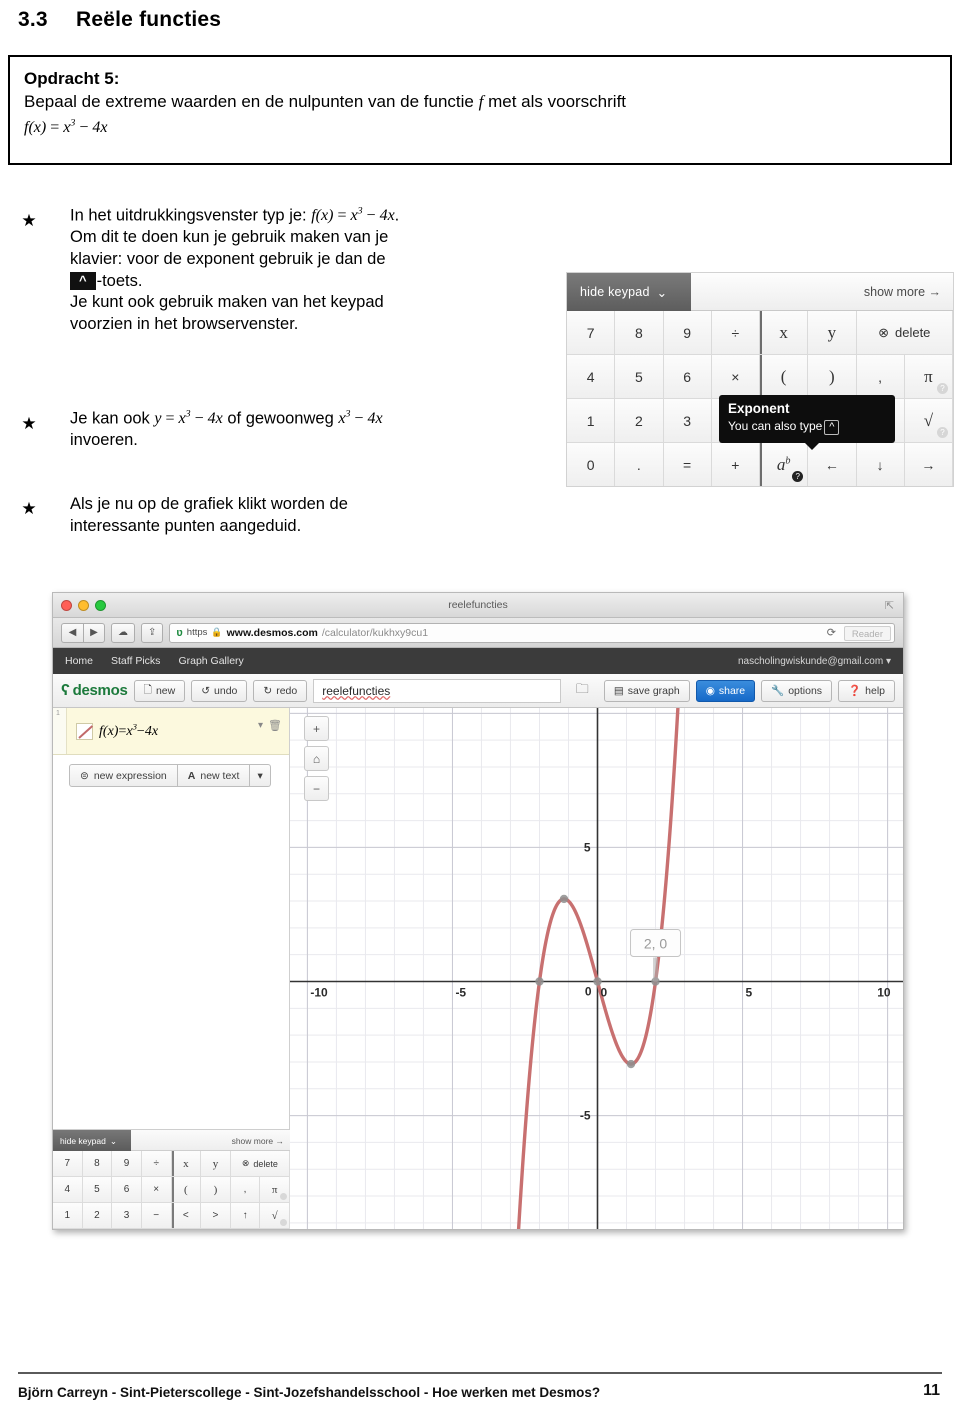 This screenshot has height=1420, width=960. Describe the element at coordinates (246, 1229) in the screenshot. I see `desmos-keypad-key: ↓` at that location.